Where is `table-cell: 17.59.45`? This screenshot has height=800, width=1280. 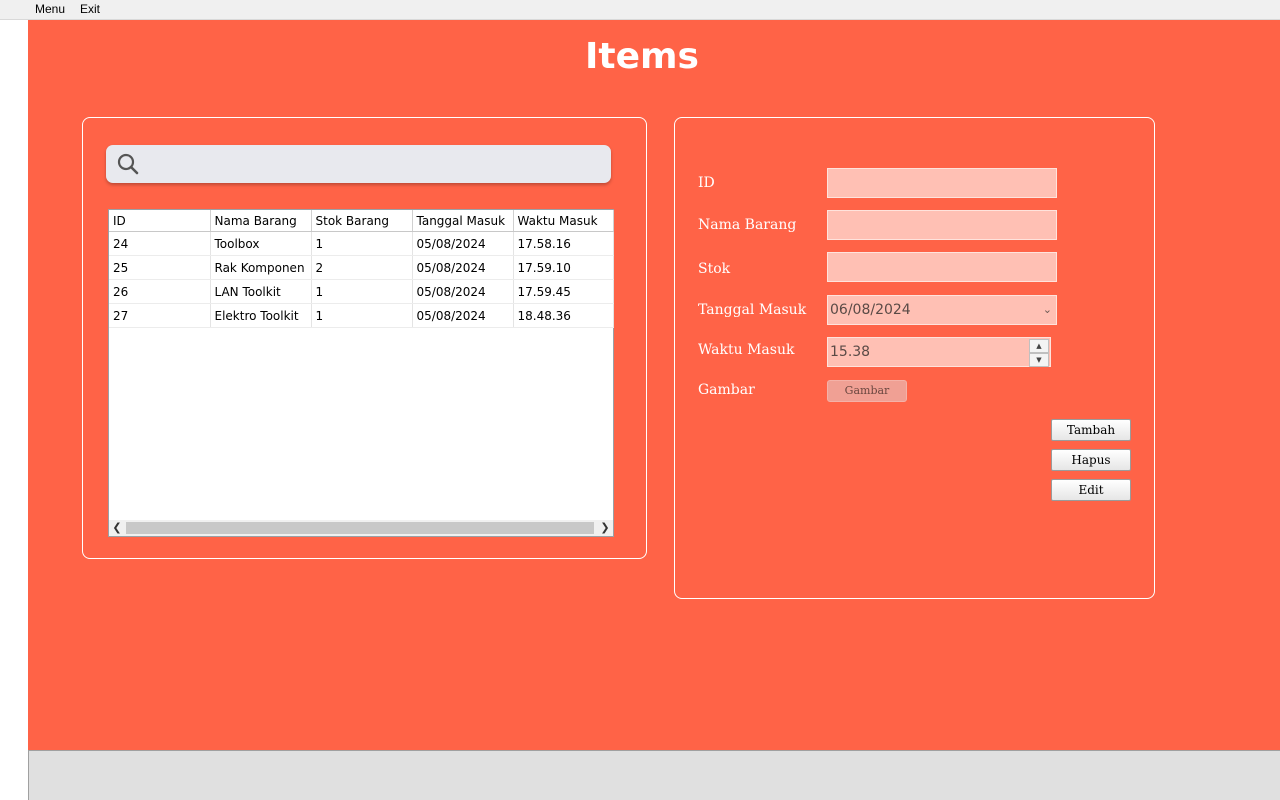
table-cell: 17.59.45 is located at coordinates (563, 291).